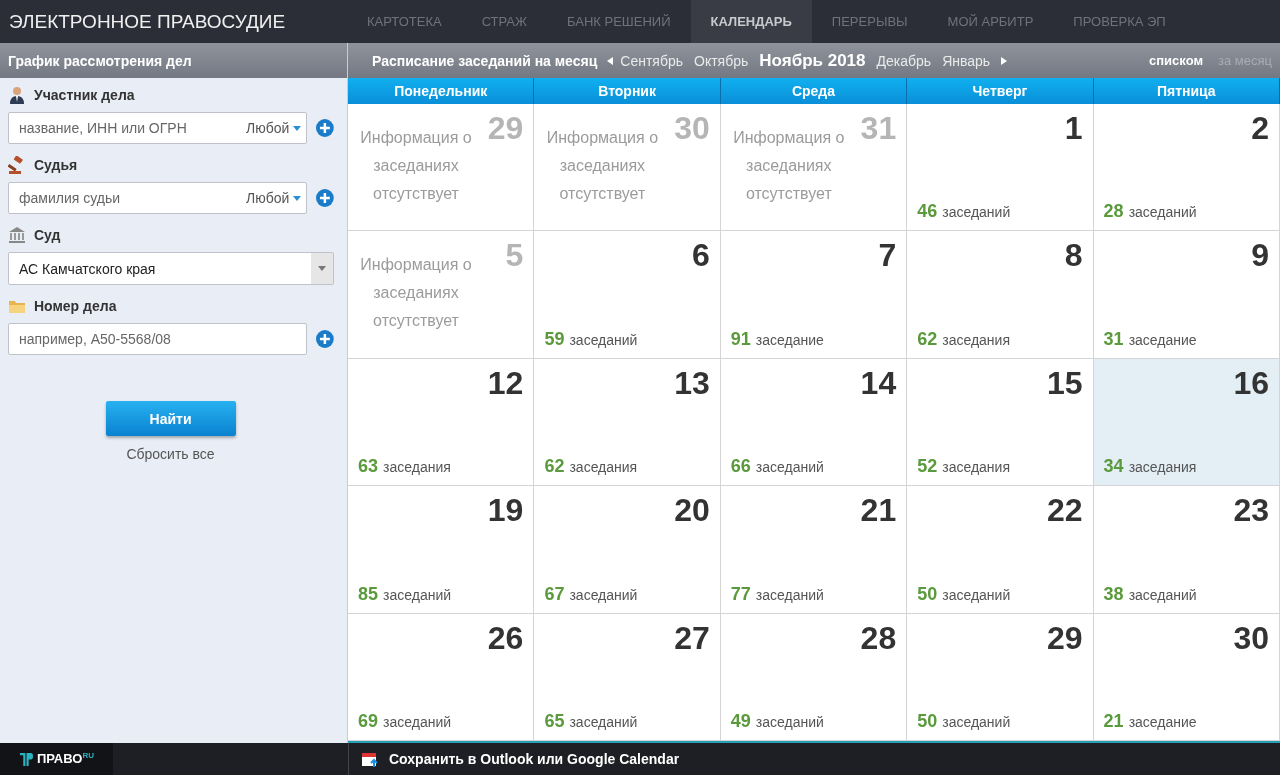 This screenshot has height=775, width=1280. What do you see at coordinates (441, 422) in the screenshot?
I see `day-cell: 12 63 заседания` at bounding box center [441, 422].